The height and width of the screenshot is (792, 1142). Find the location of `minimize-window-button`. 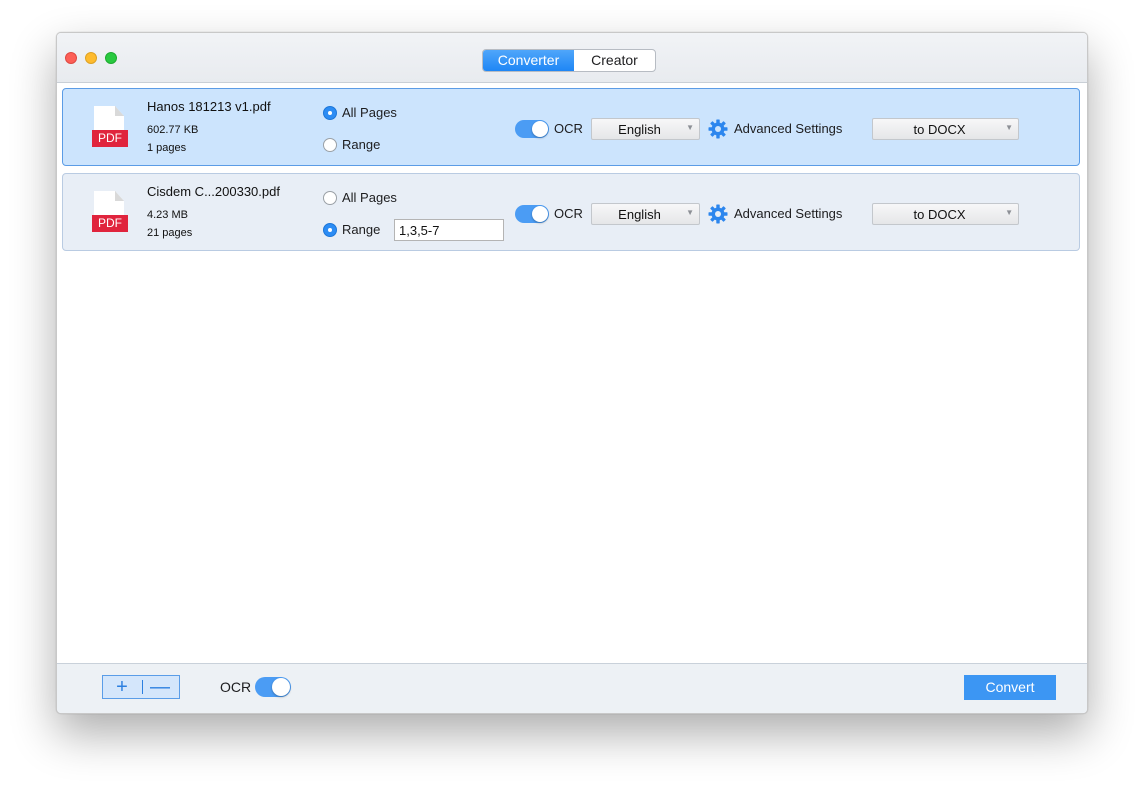

minimize-window-button is located at coordinates (91, 58).